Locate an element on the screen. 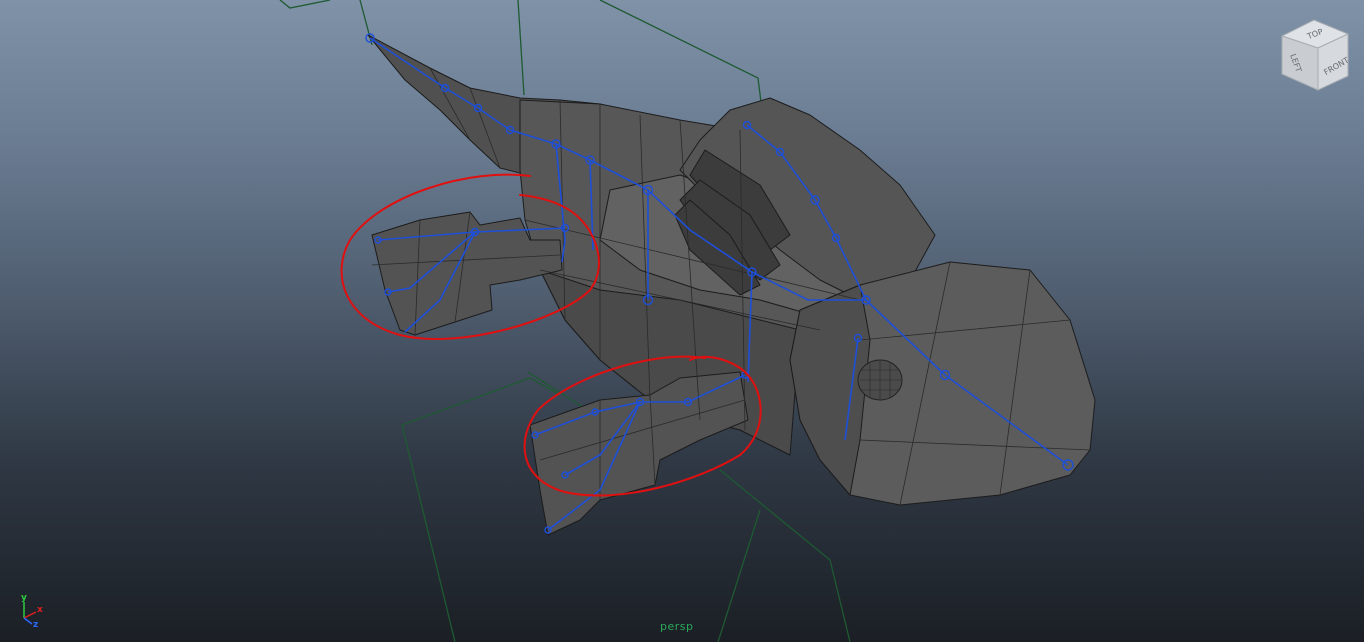 Image resolution: width=1364 pixels, height=642 pixels. axis-gizmo: y x z is located at coordinates (32, 610).